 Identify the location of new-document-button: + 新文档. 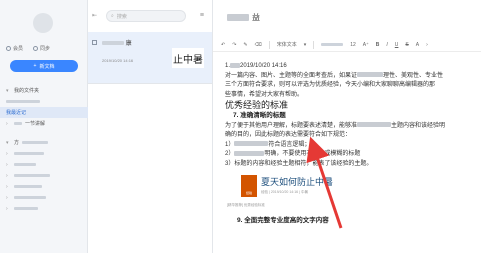
(44, 66).